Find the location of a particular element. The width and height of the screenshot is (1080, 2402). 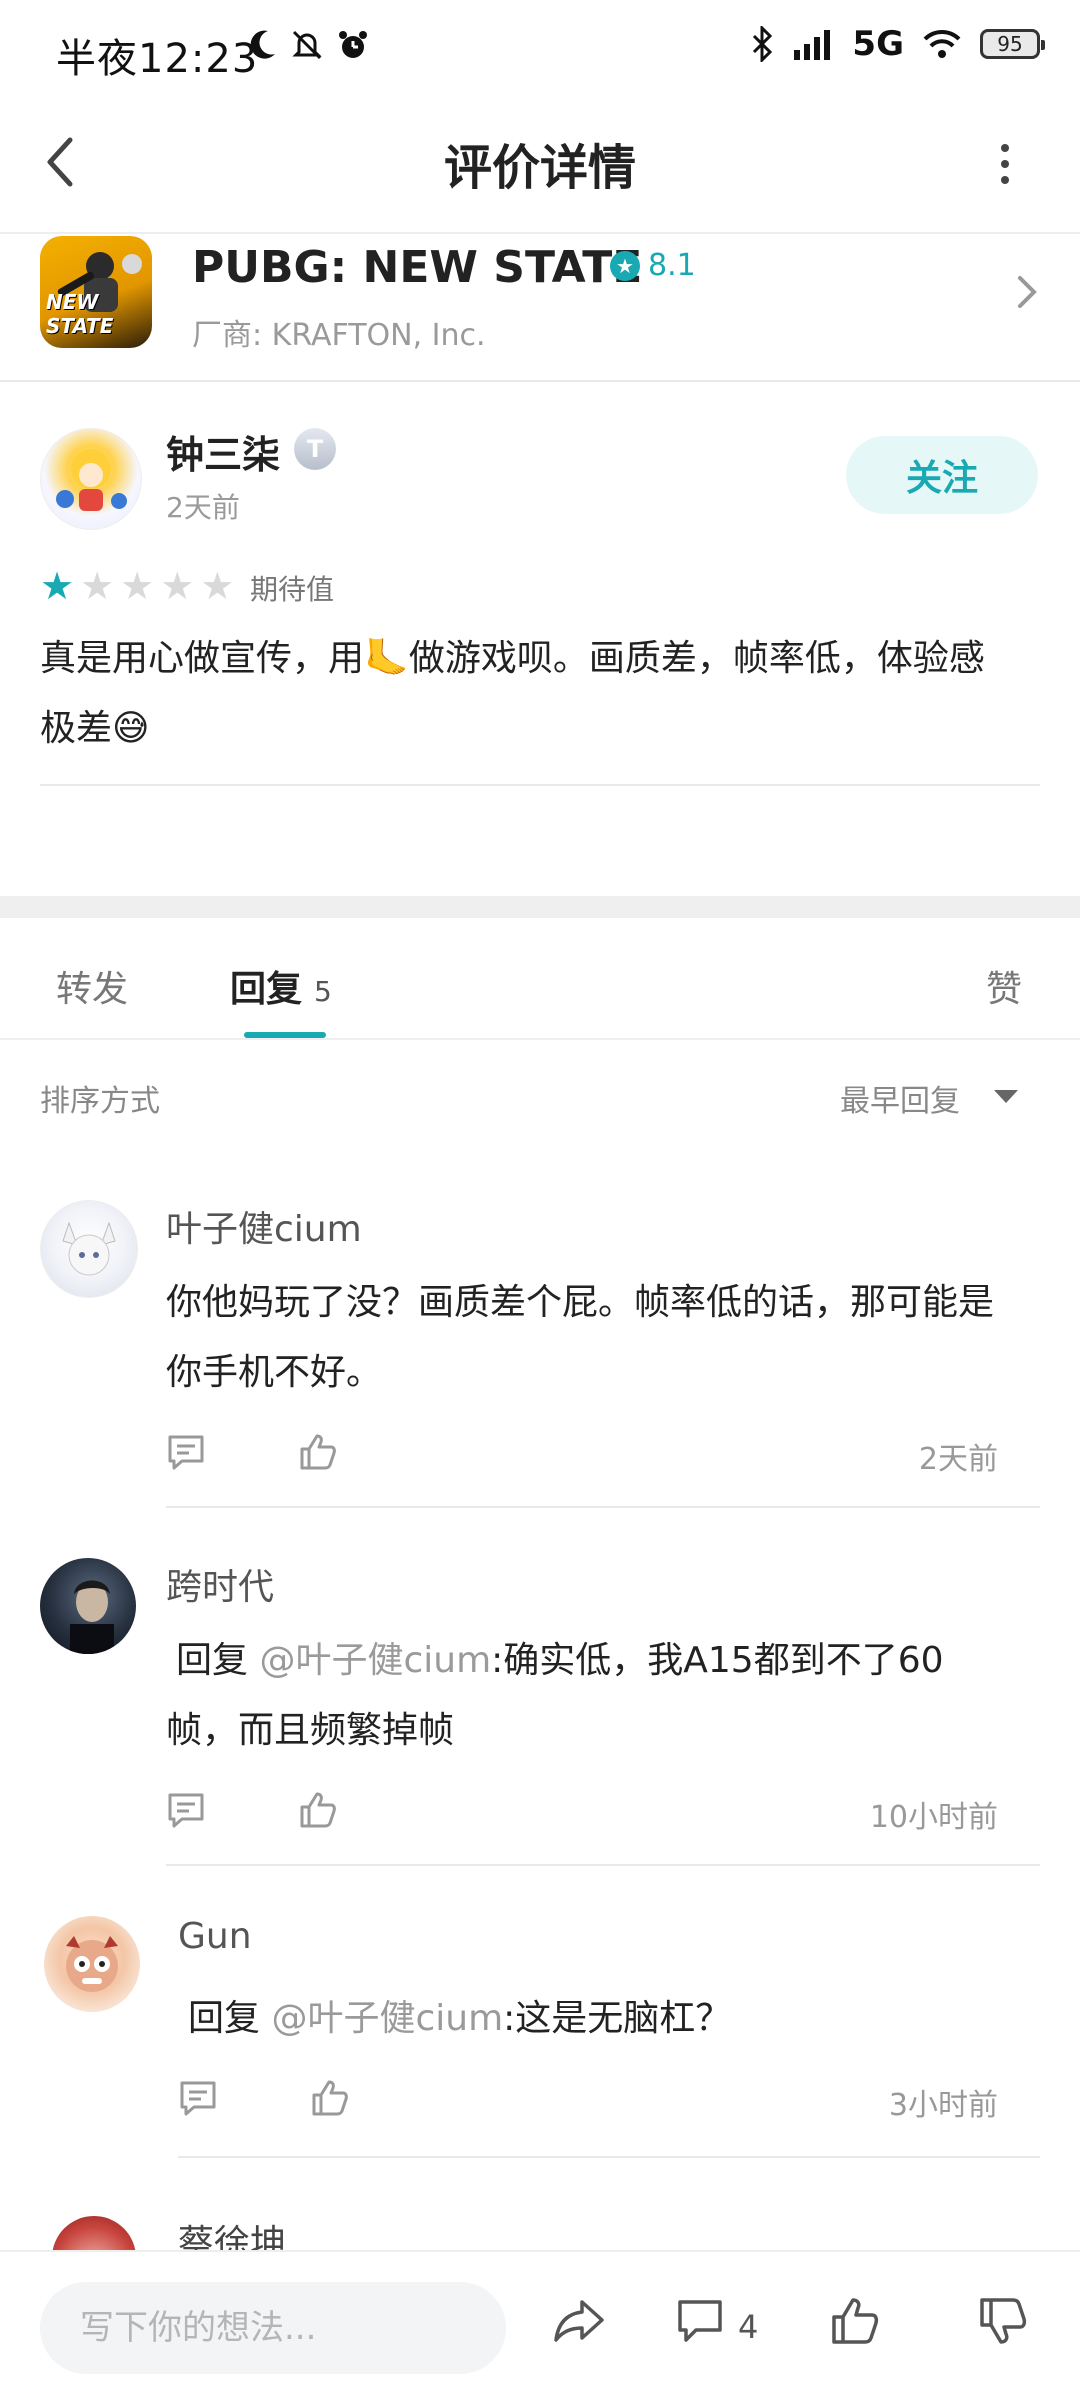

app-rating-value: 8.1 is located at coordinates (672, 265).